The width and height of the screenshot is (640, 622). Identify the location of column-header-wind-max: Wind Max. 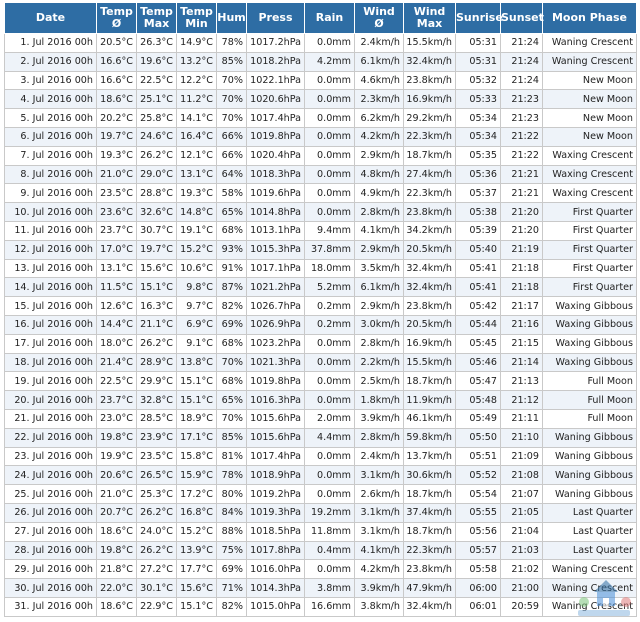
(429, 18).